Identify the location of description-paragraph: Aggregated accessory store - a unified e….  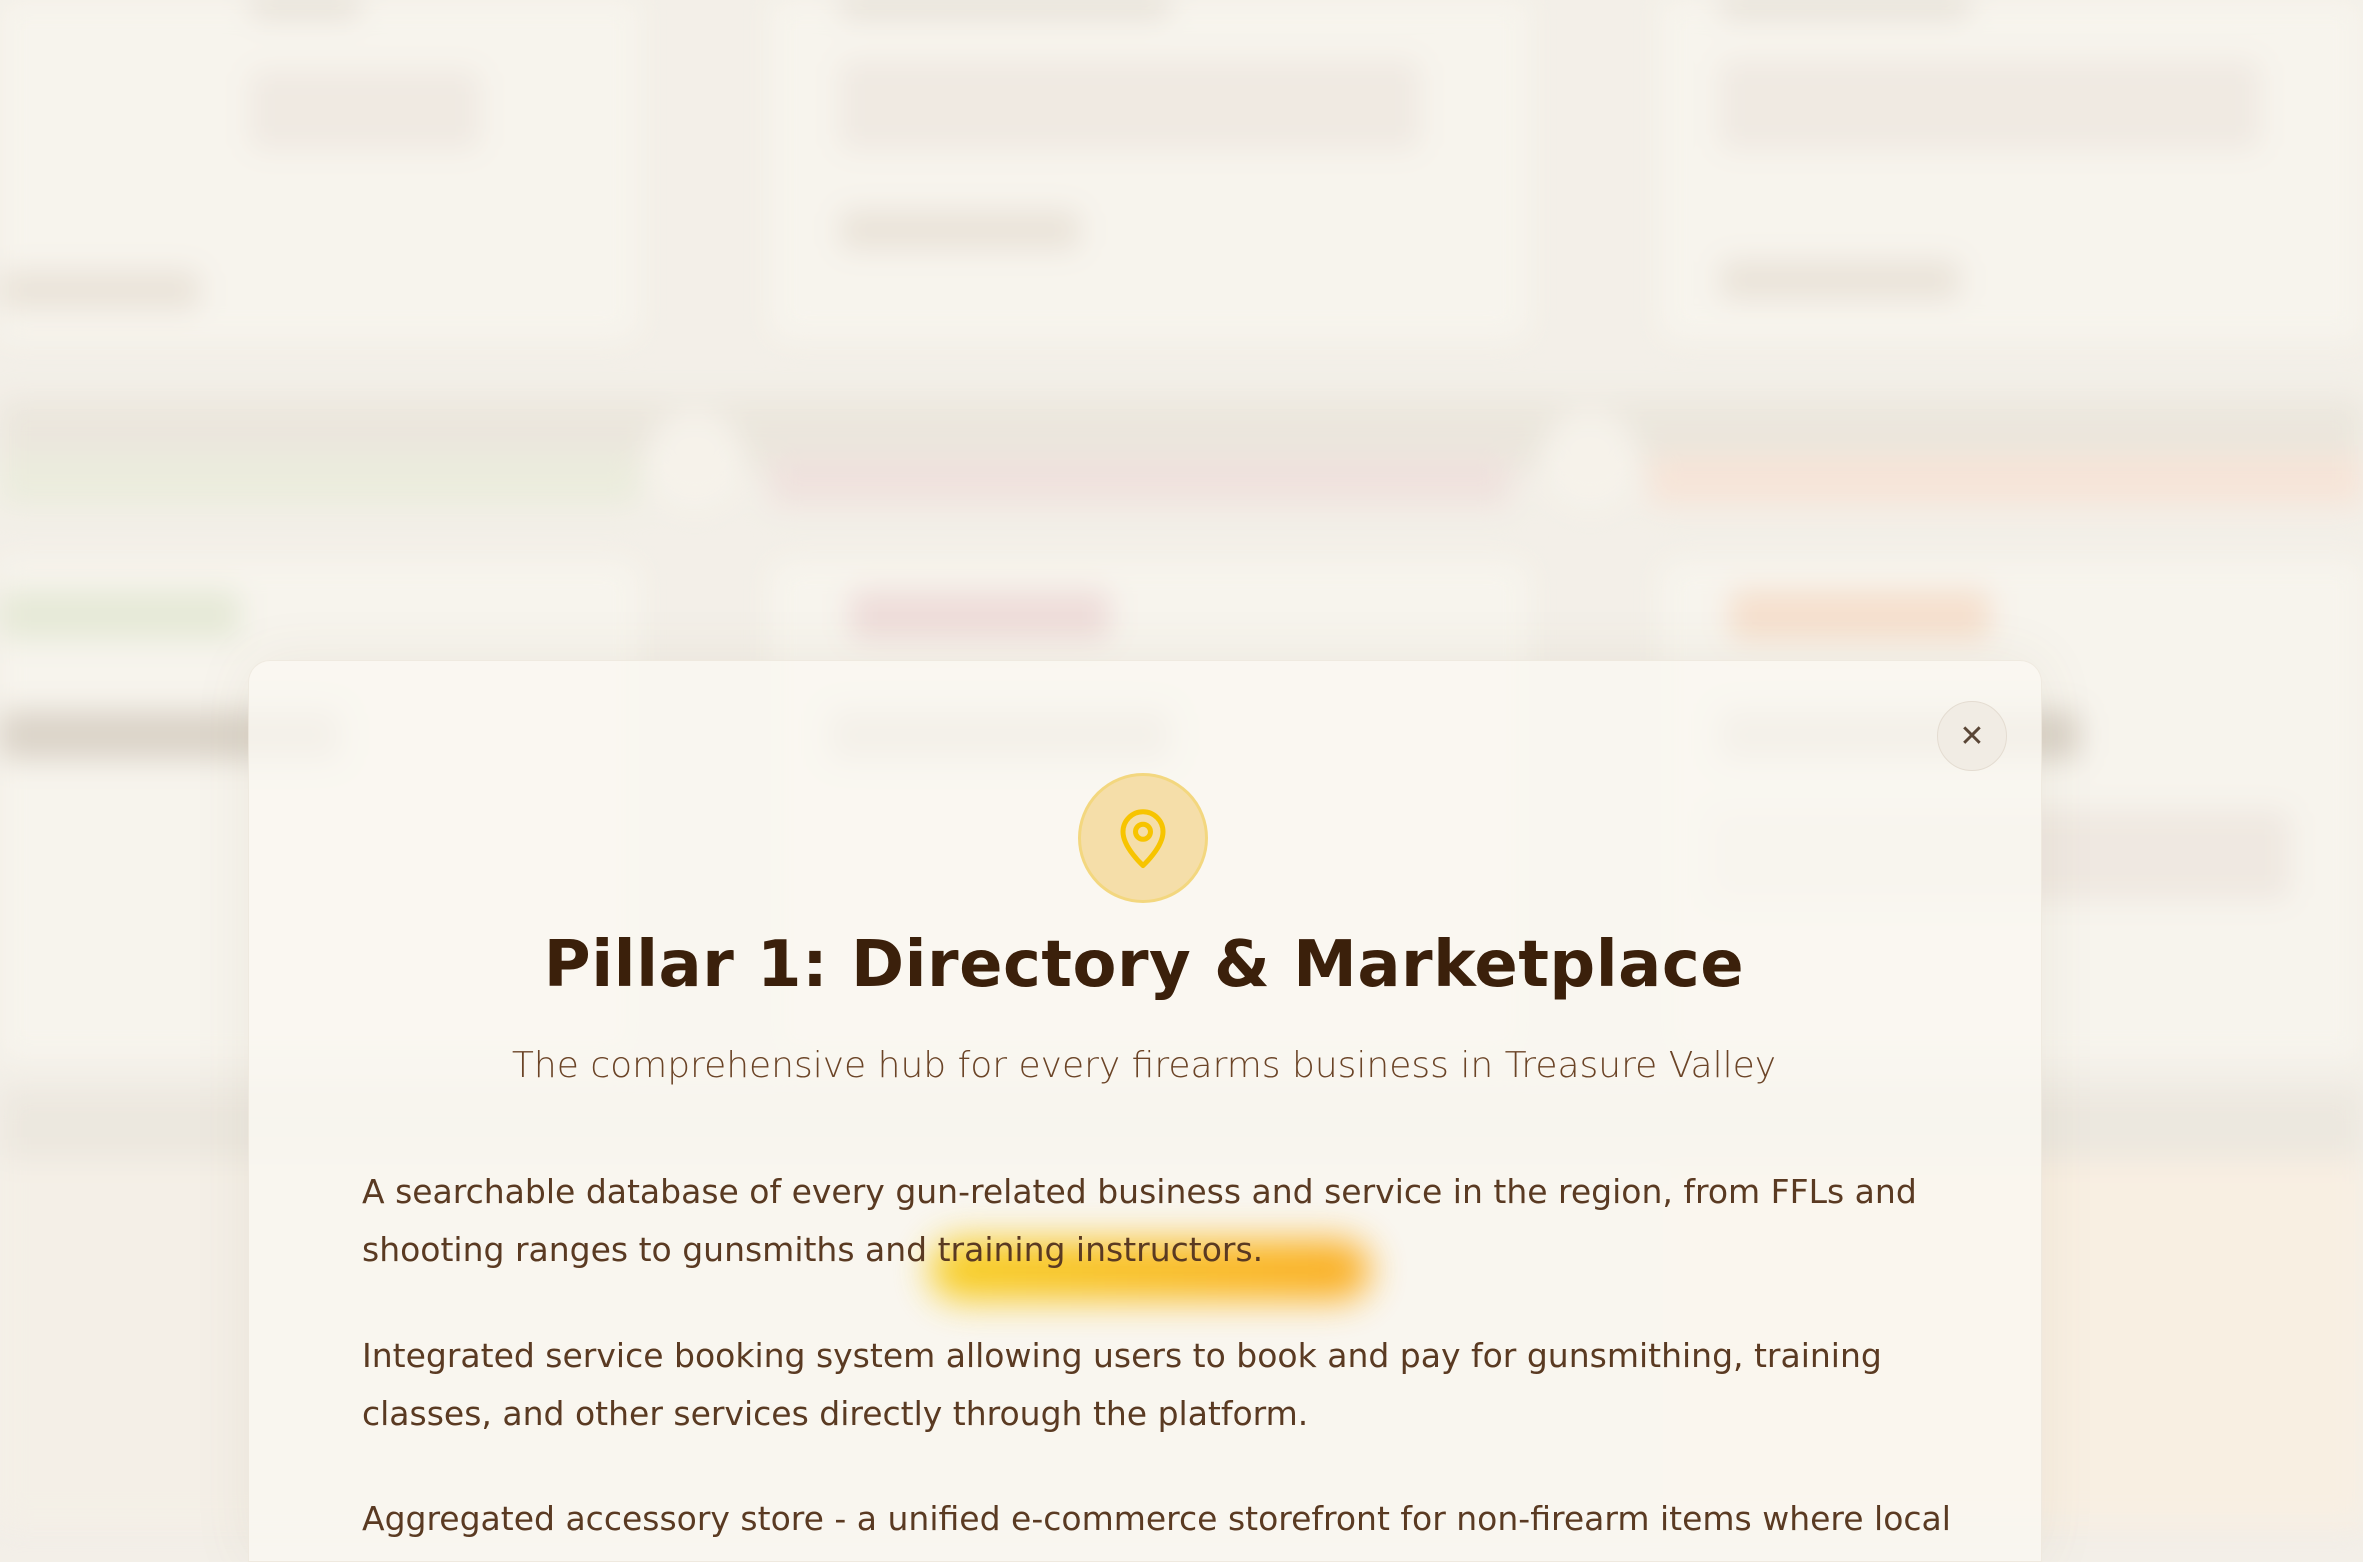
(1156, 1518).